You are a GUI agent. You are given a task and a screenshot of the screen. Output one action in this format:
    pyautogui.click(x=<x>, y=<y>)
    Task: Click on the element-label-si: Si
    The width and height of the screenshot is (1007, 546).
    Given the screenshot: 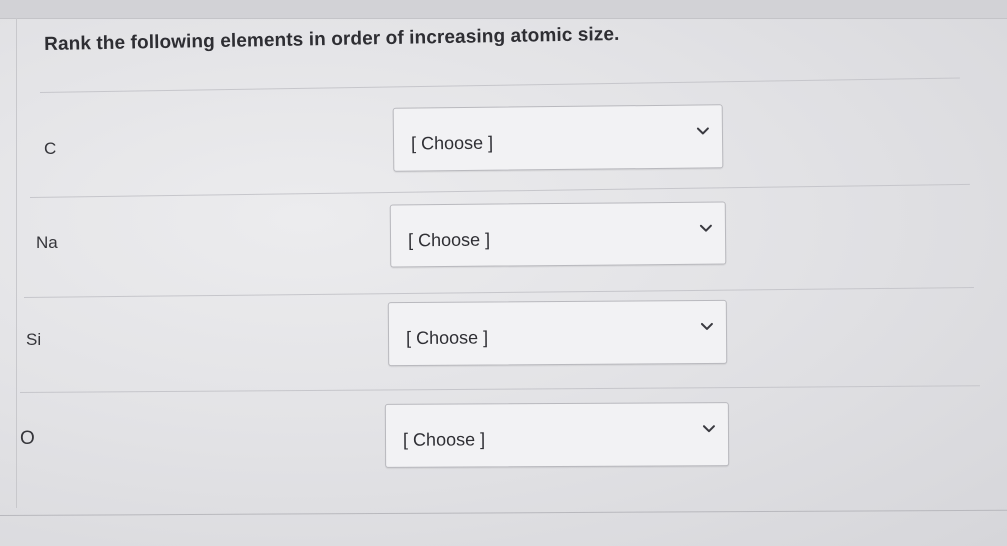 What is the action you would take?
    pyautogui.click(x=34, y=339)
    